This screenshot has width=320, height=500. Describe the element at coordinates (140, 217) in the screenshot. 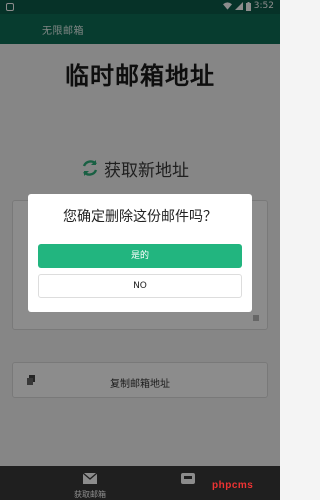

I see `dialog-message: 您确定删除这份邮件吗？` at that location.